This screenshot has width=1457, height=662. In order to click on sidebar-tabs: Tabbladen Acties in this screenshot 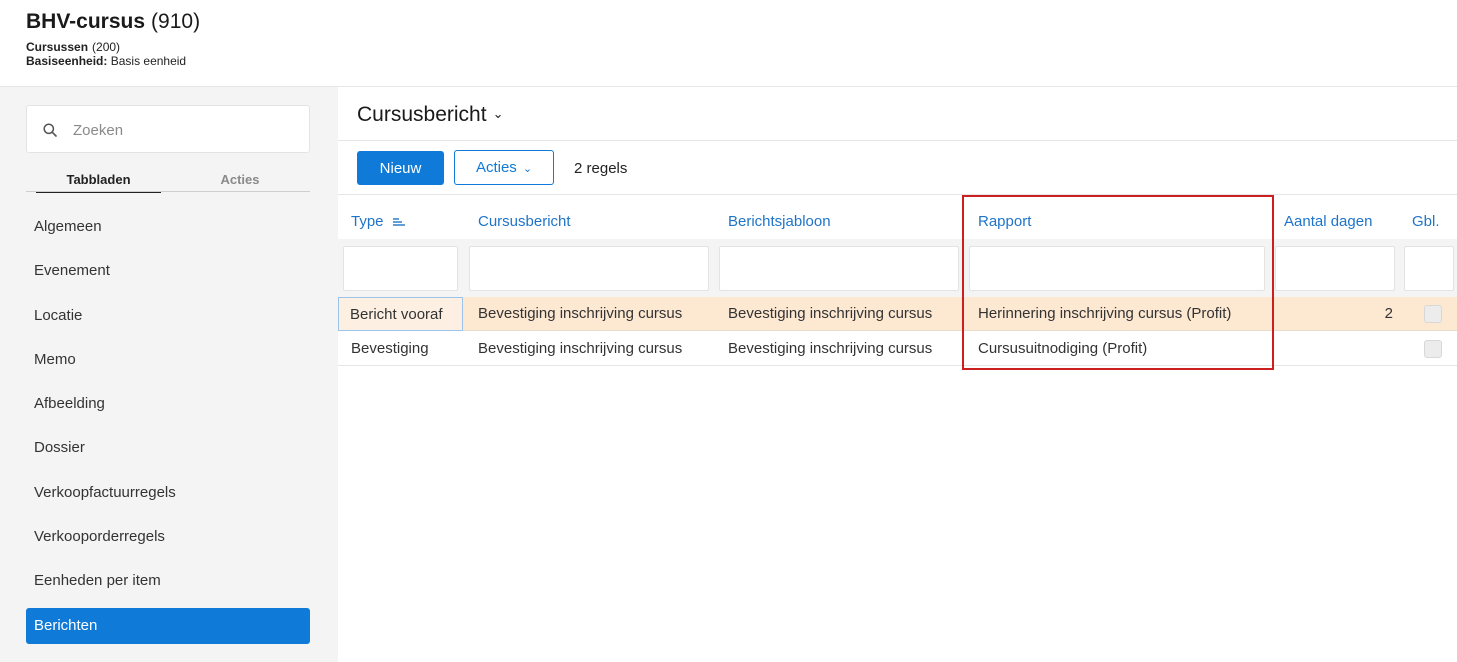, I will do `click(168, 180)`.